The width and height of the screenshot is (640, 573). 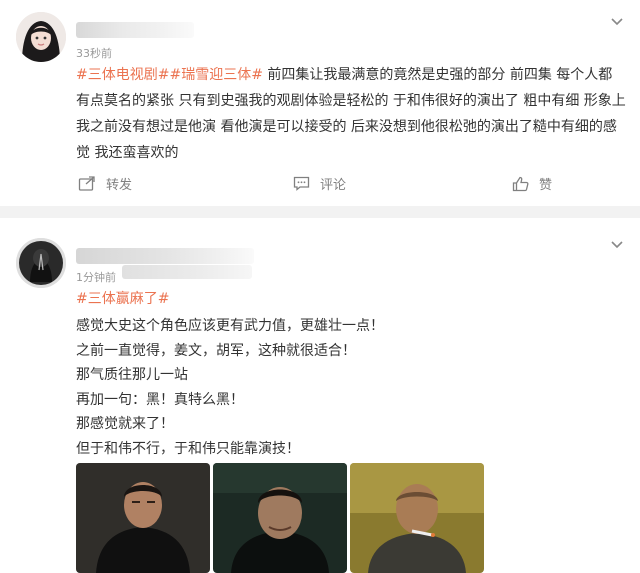 I want to click on post-line: 那感觉就来了！, so click(x=125, y=424).